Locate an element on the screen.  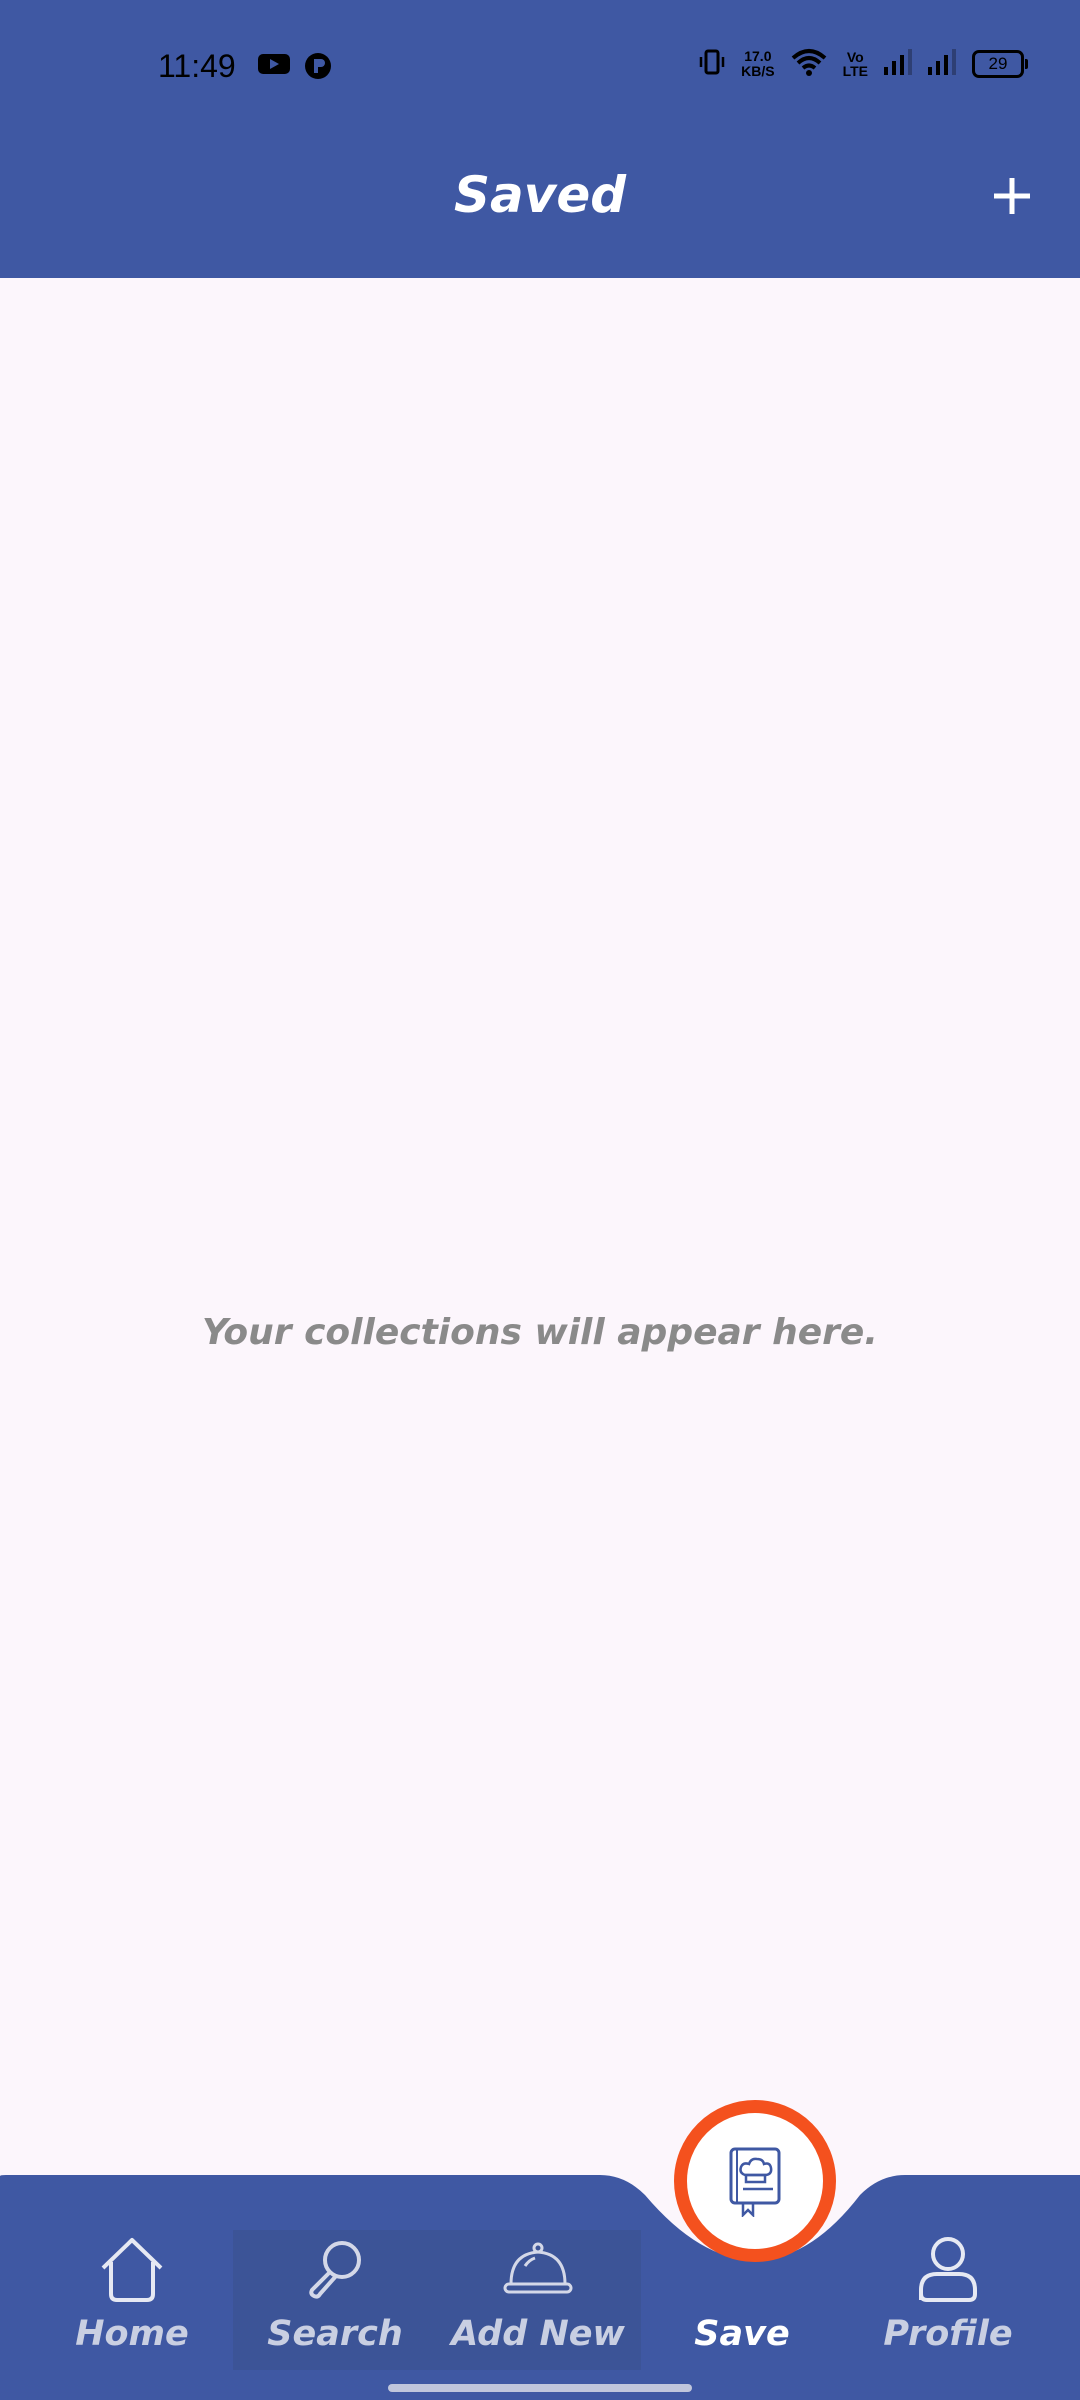
status-bar: 11:49 17.0 KB/S Vo LTE 29 is located at coordinates (540, 69).